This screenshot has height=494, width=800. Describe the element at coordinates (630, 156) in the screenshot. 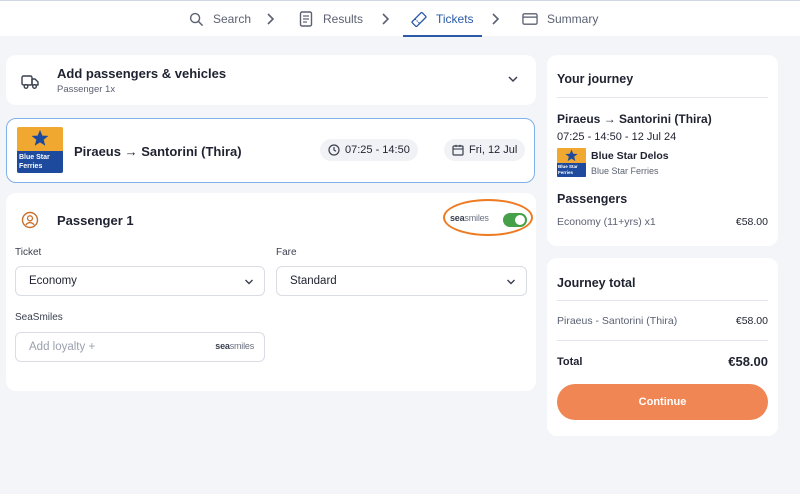

I see `vessel-name: Blue Star Delos` at that location.